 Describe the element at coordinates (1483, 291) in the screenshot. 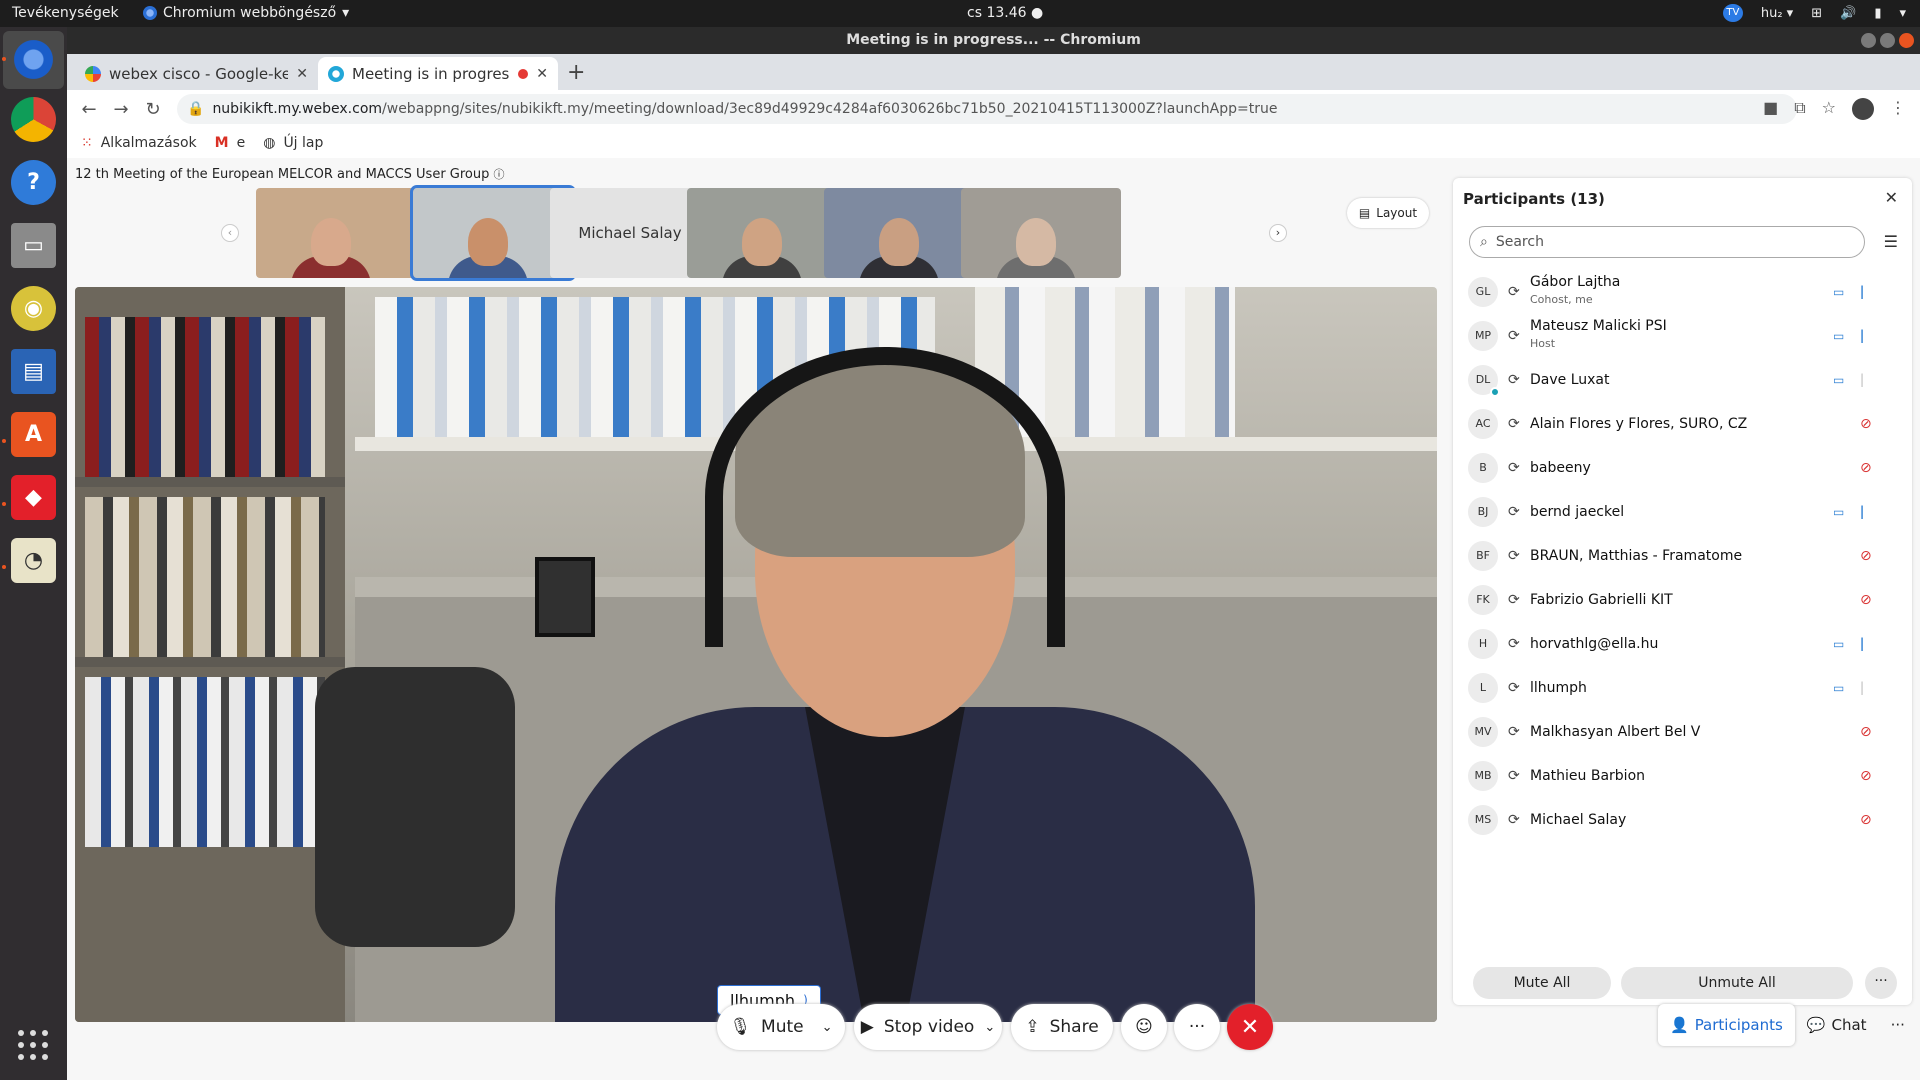

I see `avatar-initials: GL` at that location.